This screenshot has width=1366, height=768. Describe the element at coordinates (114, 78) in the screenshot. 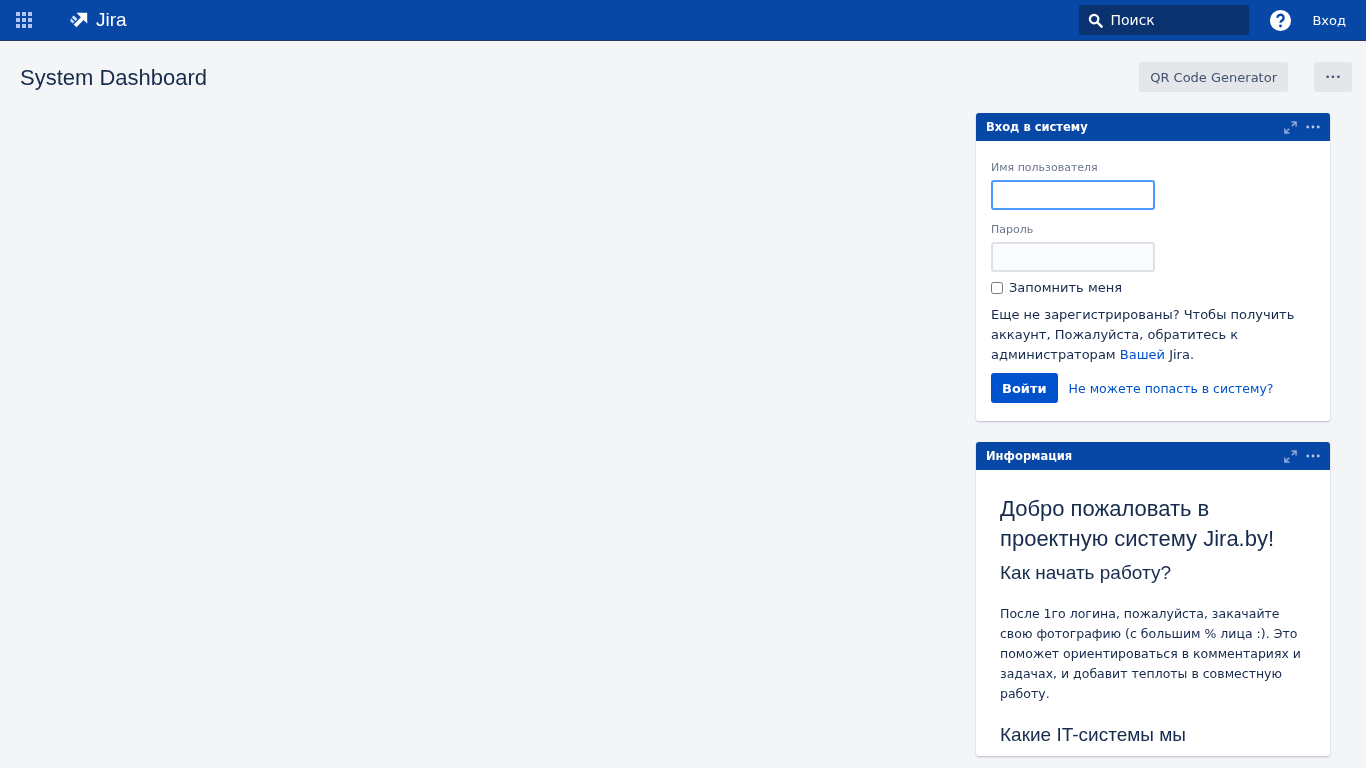

I see `page-title: System Dashboard` at that location.